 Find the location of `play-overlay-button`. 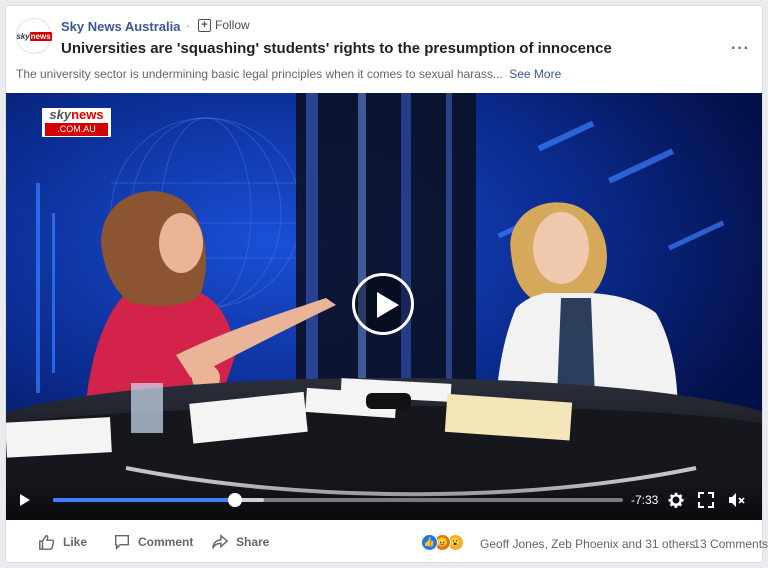

play-overlay-button is located at coordinates (383, 304).